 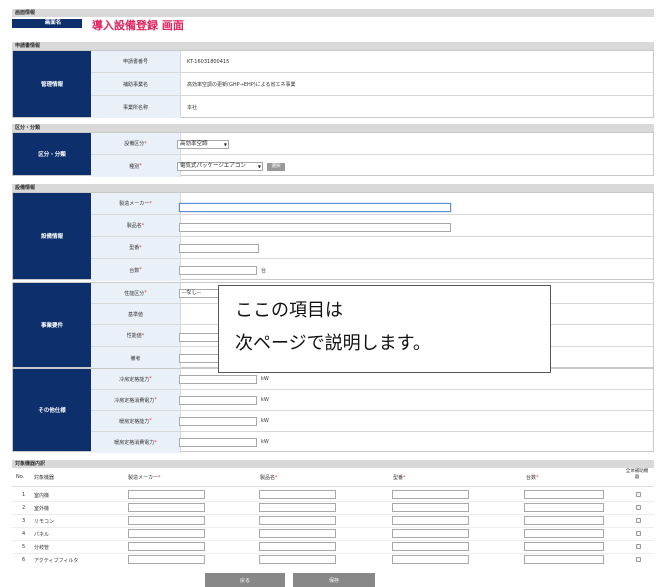 I want to click on heating-capacity-row: 暖房定格能力 * kW, so click(x=372, y=421).